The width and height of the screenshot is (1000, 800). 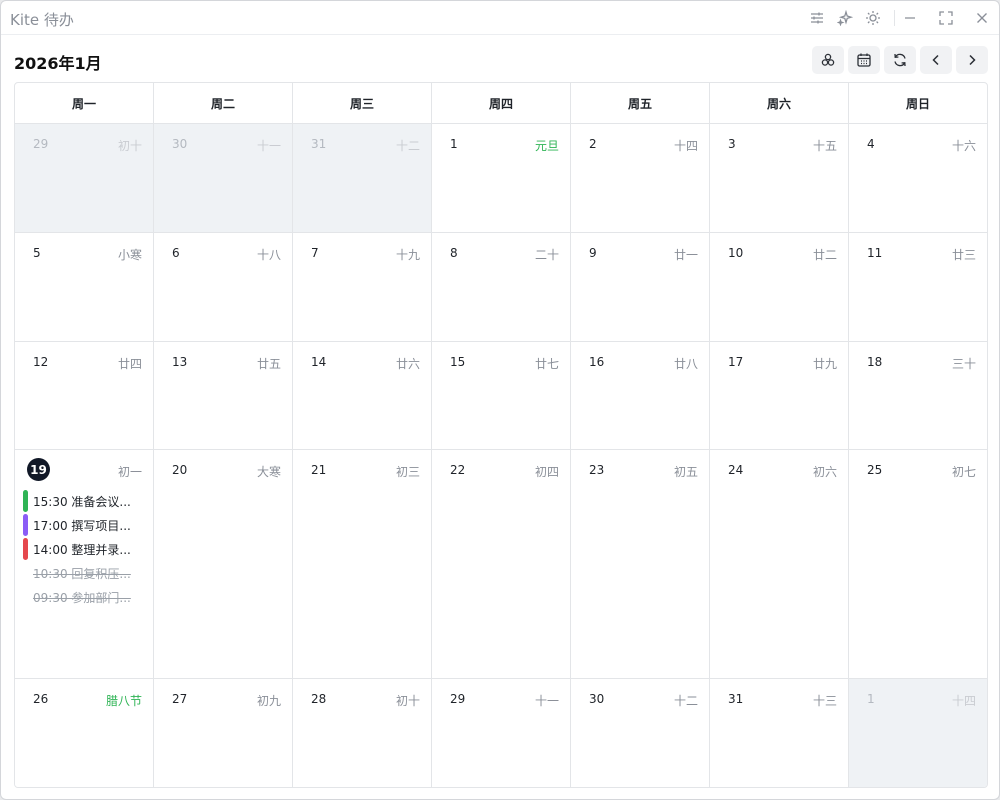 I want to click on categories-button, so click(x=828, y=60).